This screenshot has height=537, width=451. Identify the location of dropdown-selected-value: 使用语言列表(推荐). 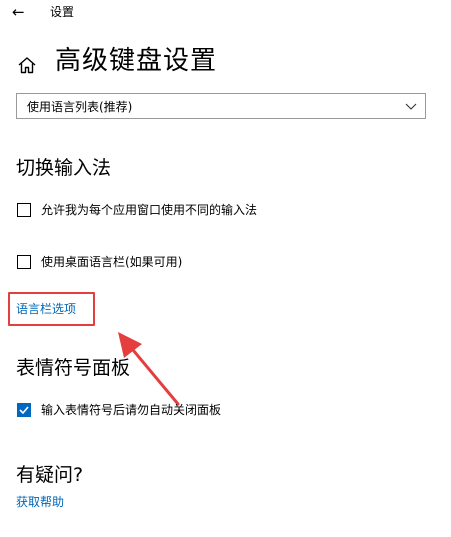
(80, 107).